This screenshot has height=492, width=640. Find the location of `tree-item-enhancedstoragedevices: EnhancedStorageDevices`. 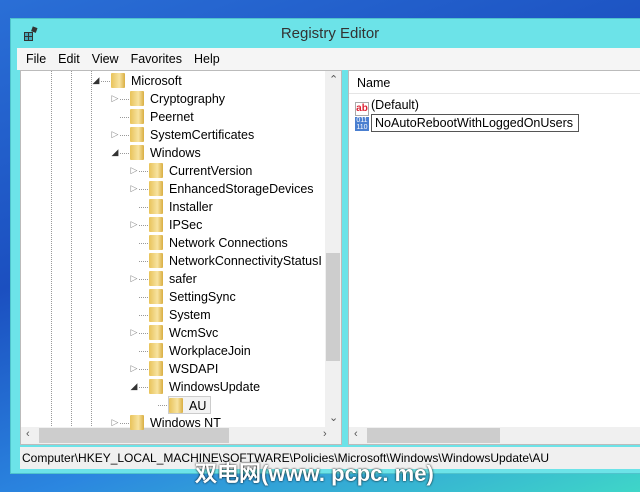

tree-item-enhancedstoragedevices: EnhancedStorageDevices is located at coordinates (231, 189).